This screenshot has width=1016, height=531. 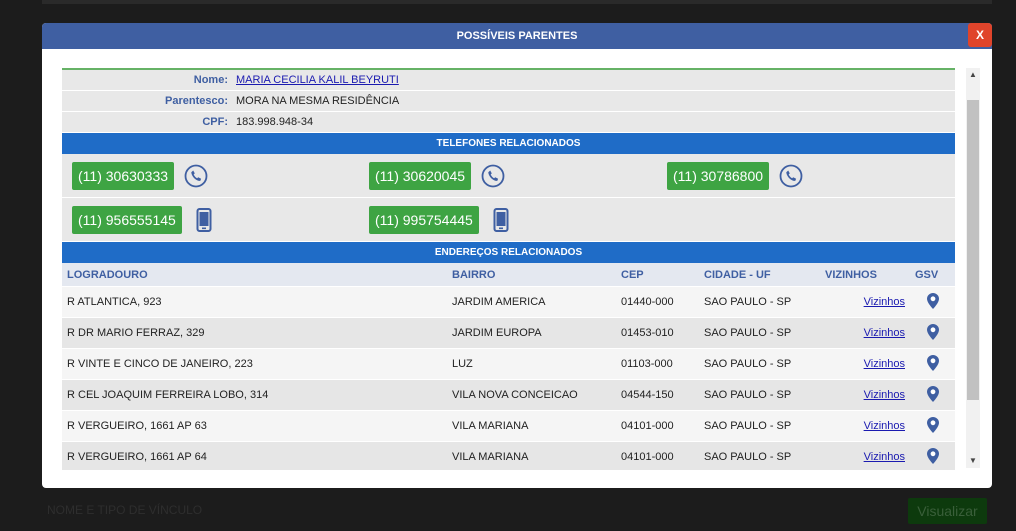 I want to click on content-scrollbar: ▲ ▼, so click(x=973, y=268).